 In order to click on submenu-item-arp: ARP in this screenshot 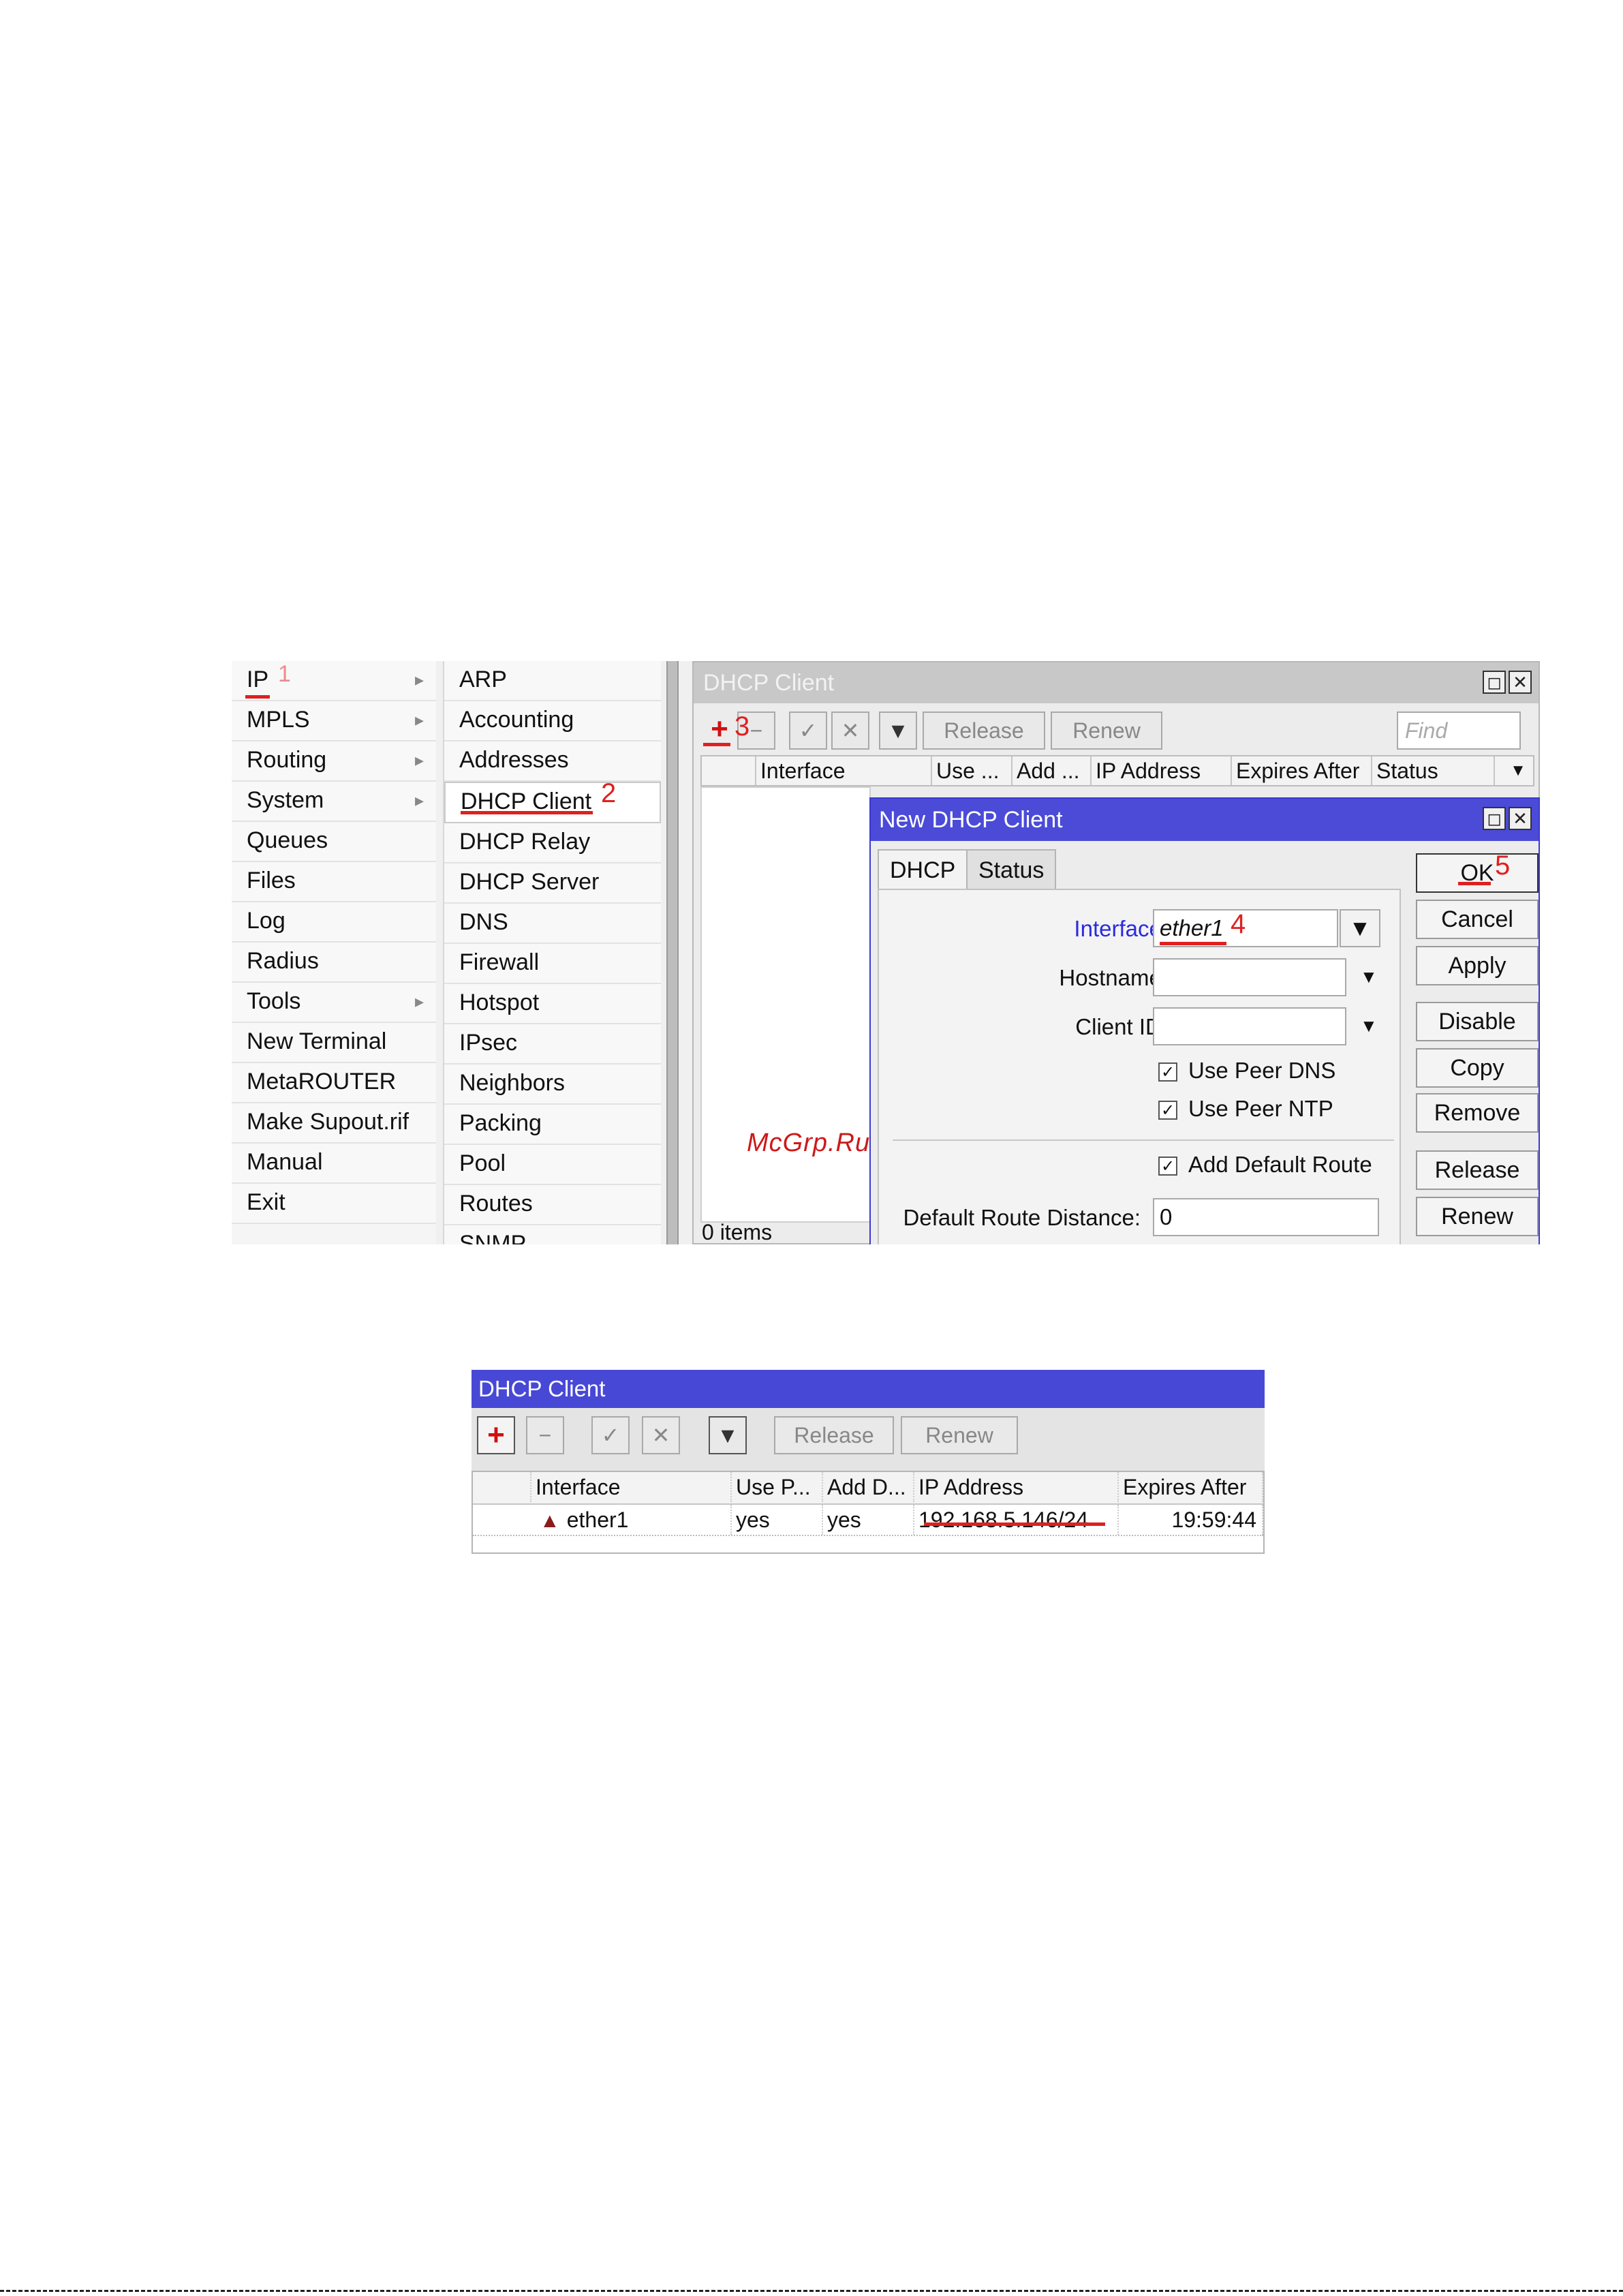, I will do `click(552, 681)`.